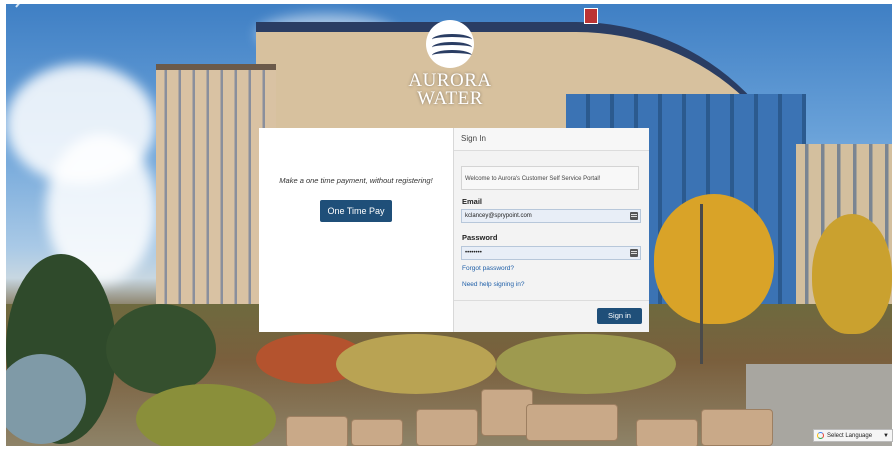  I want to click on password-field: ••••••••, so click(551, 253).